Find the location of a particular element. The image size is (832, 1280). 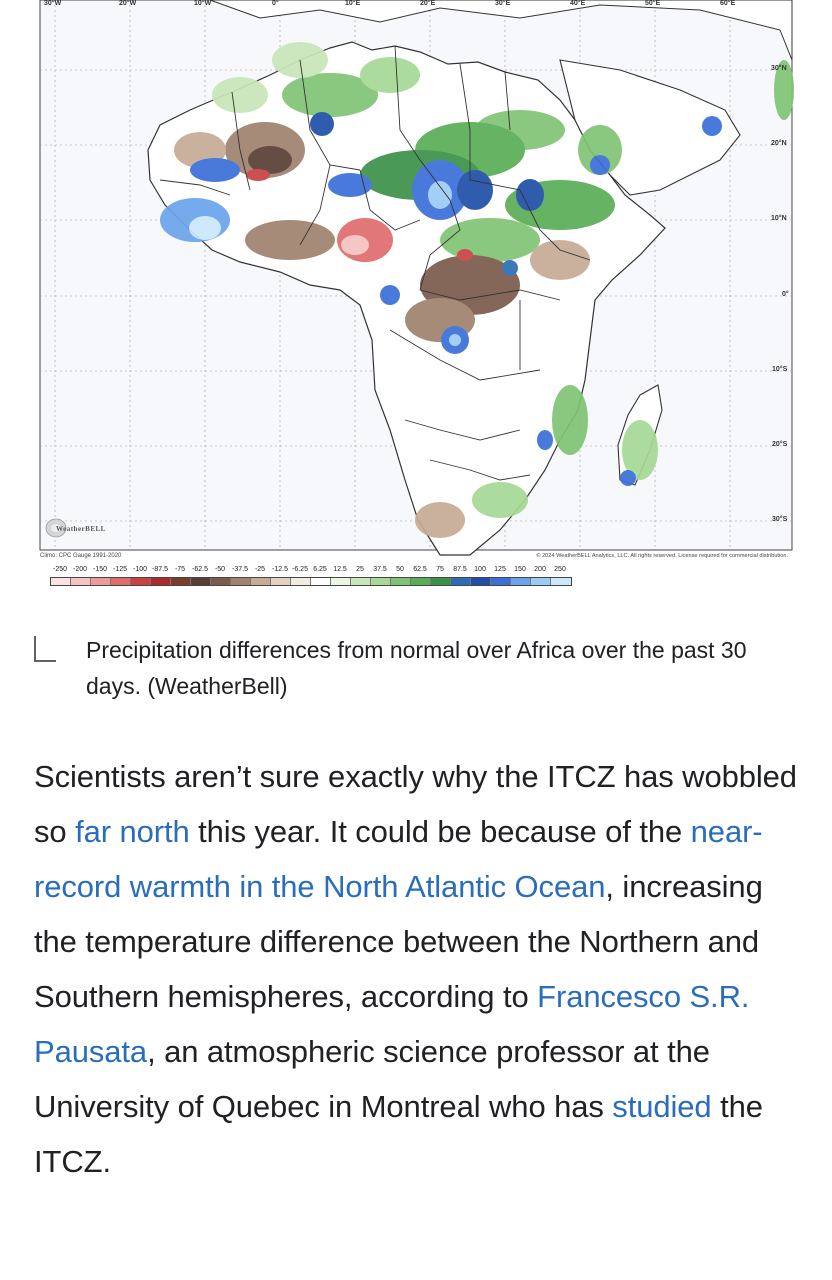

legend-tick-label: -125 is located at coordinates (120, 569).